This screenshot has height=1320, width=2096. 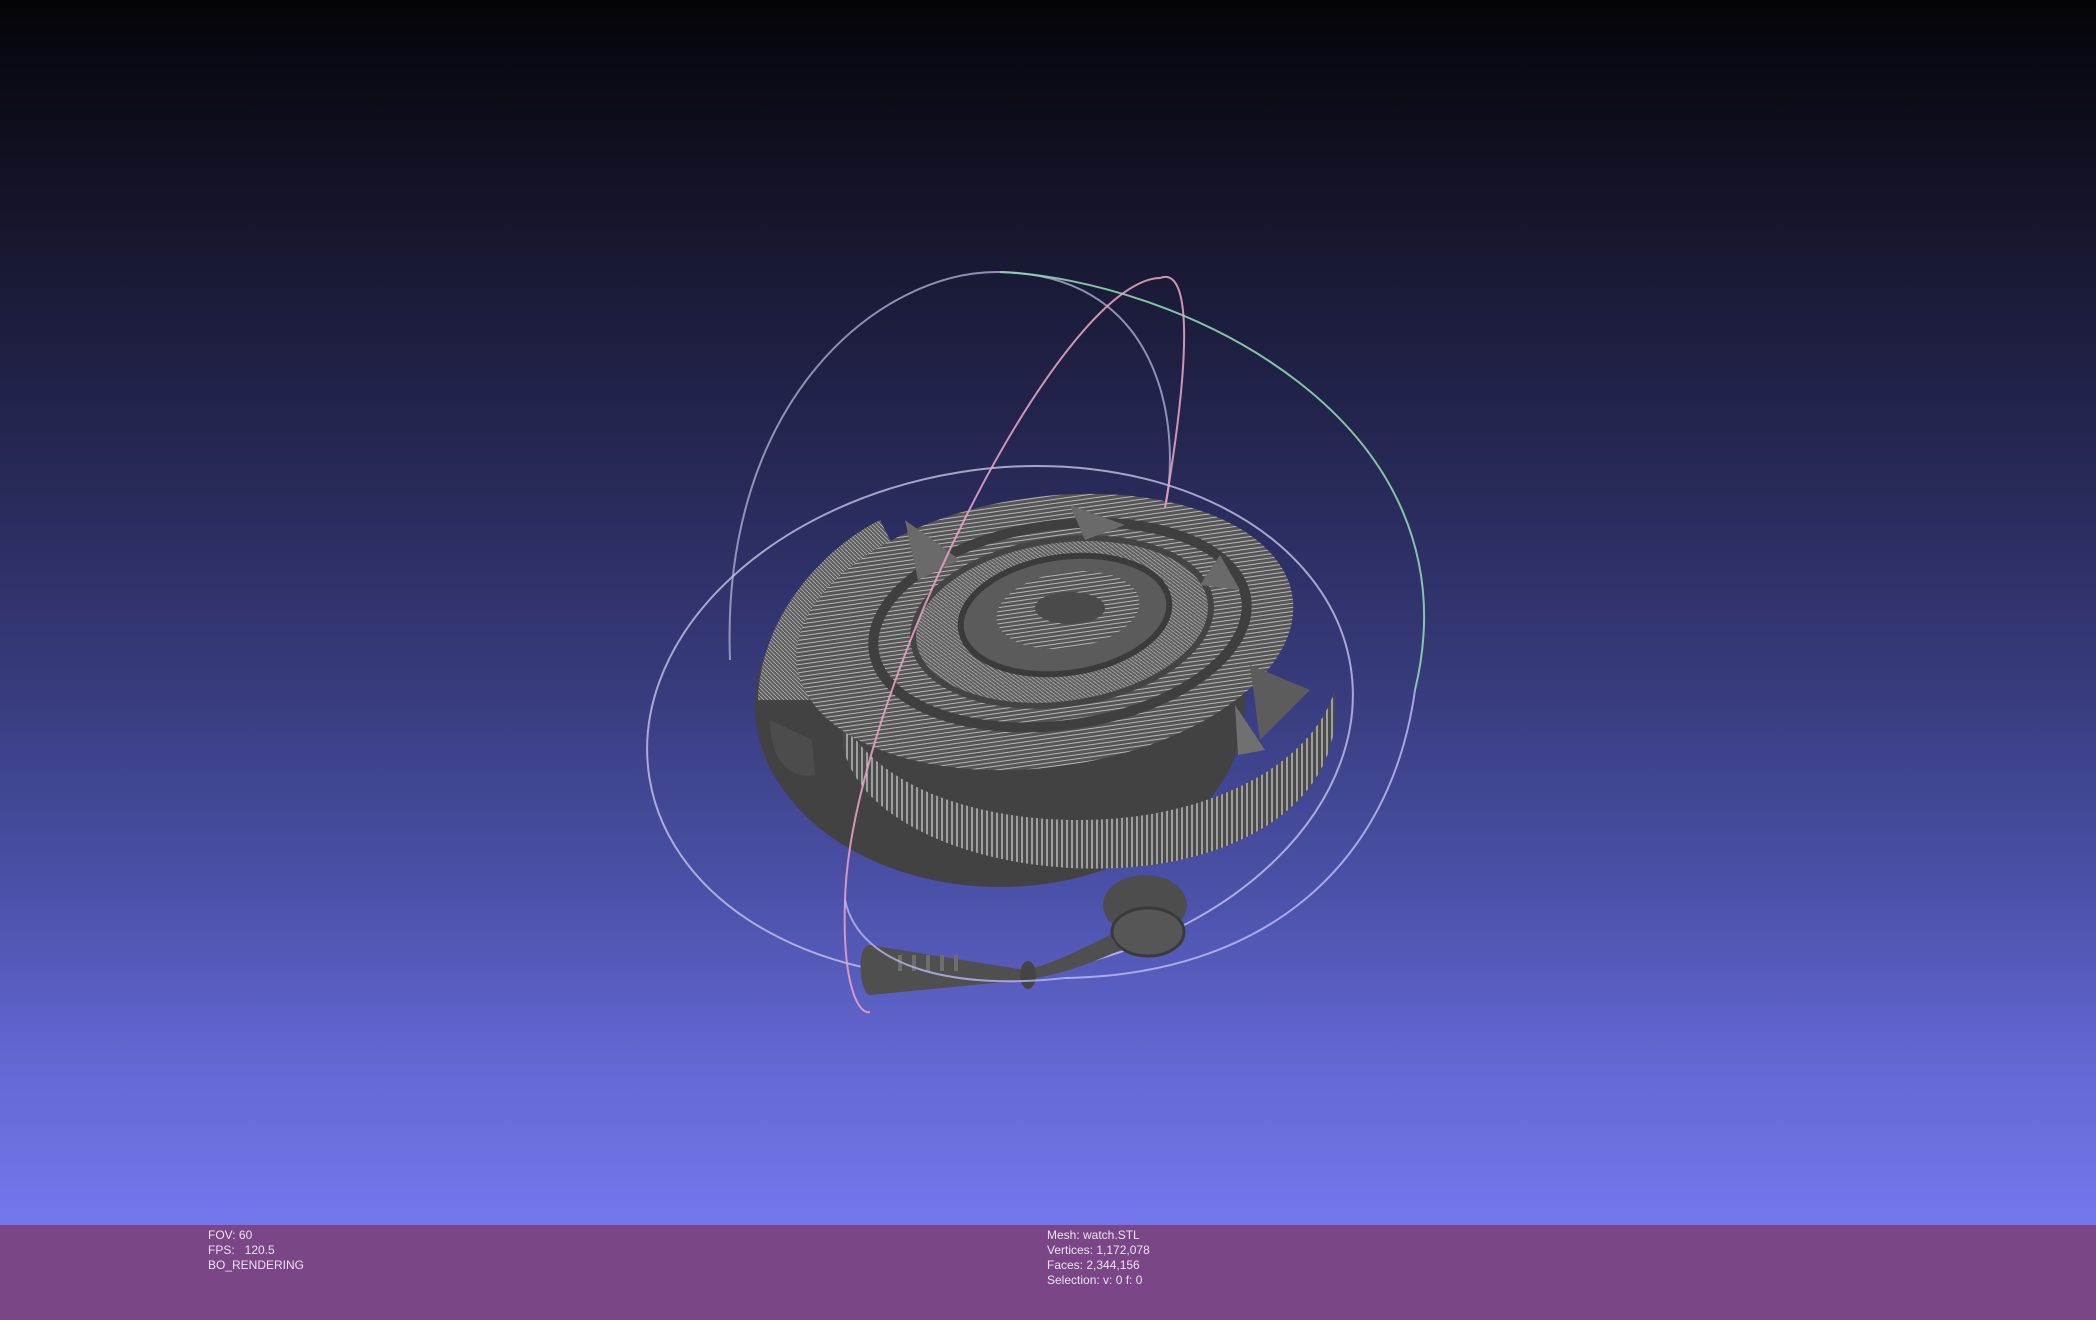 What do you see at coordinates (1045, 729) in the screenshot?
I see `watch-mesh-model` at bounding box center [1045, 729].